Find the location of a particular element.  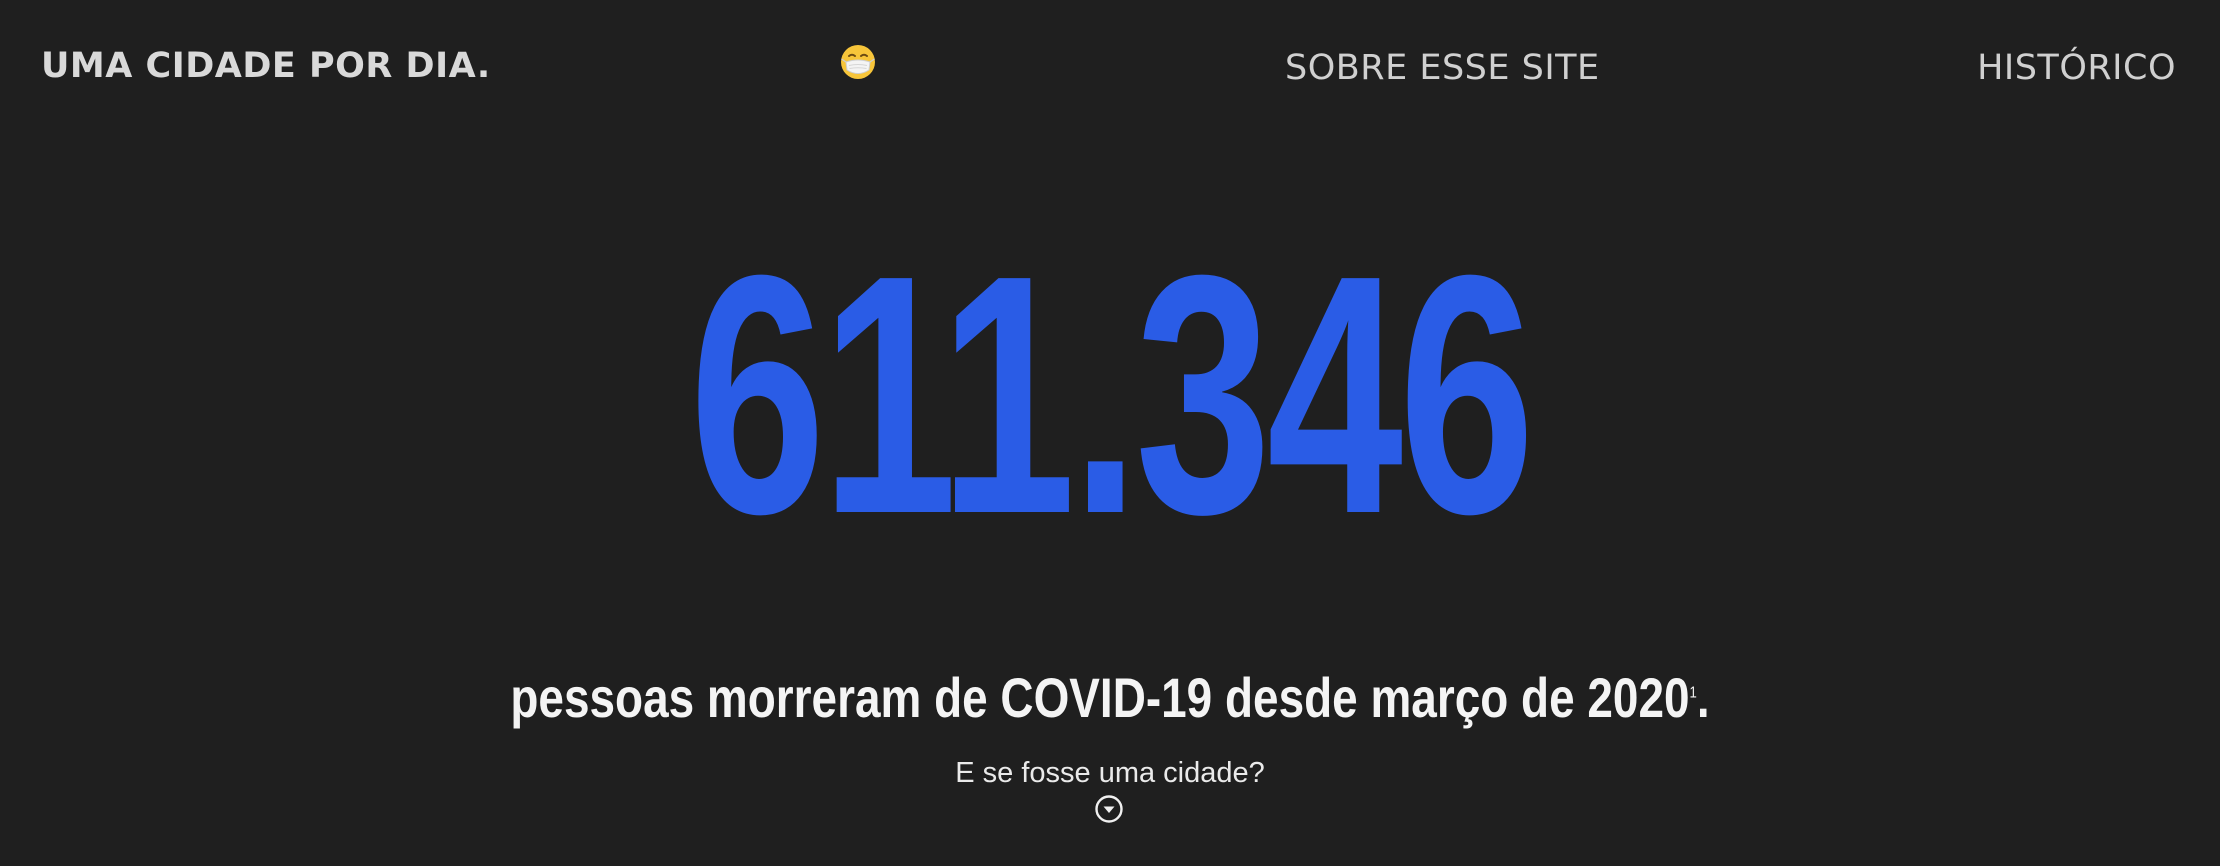

nav-history-link: HISTÓRICO is located at coordinates (2076, 68).